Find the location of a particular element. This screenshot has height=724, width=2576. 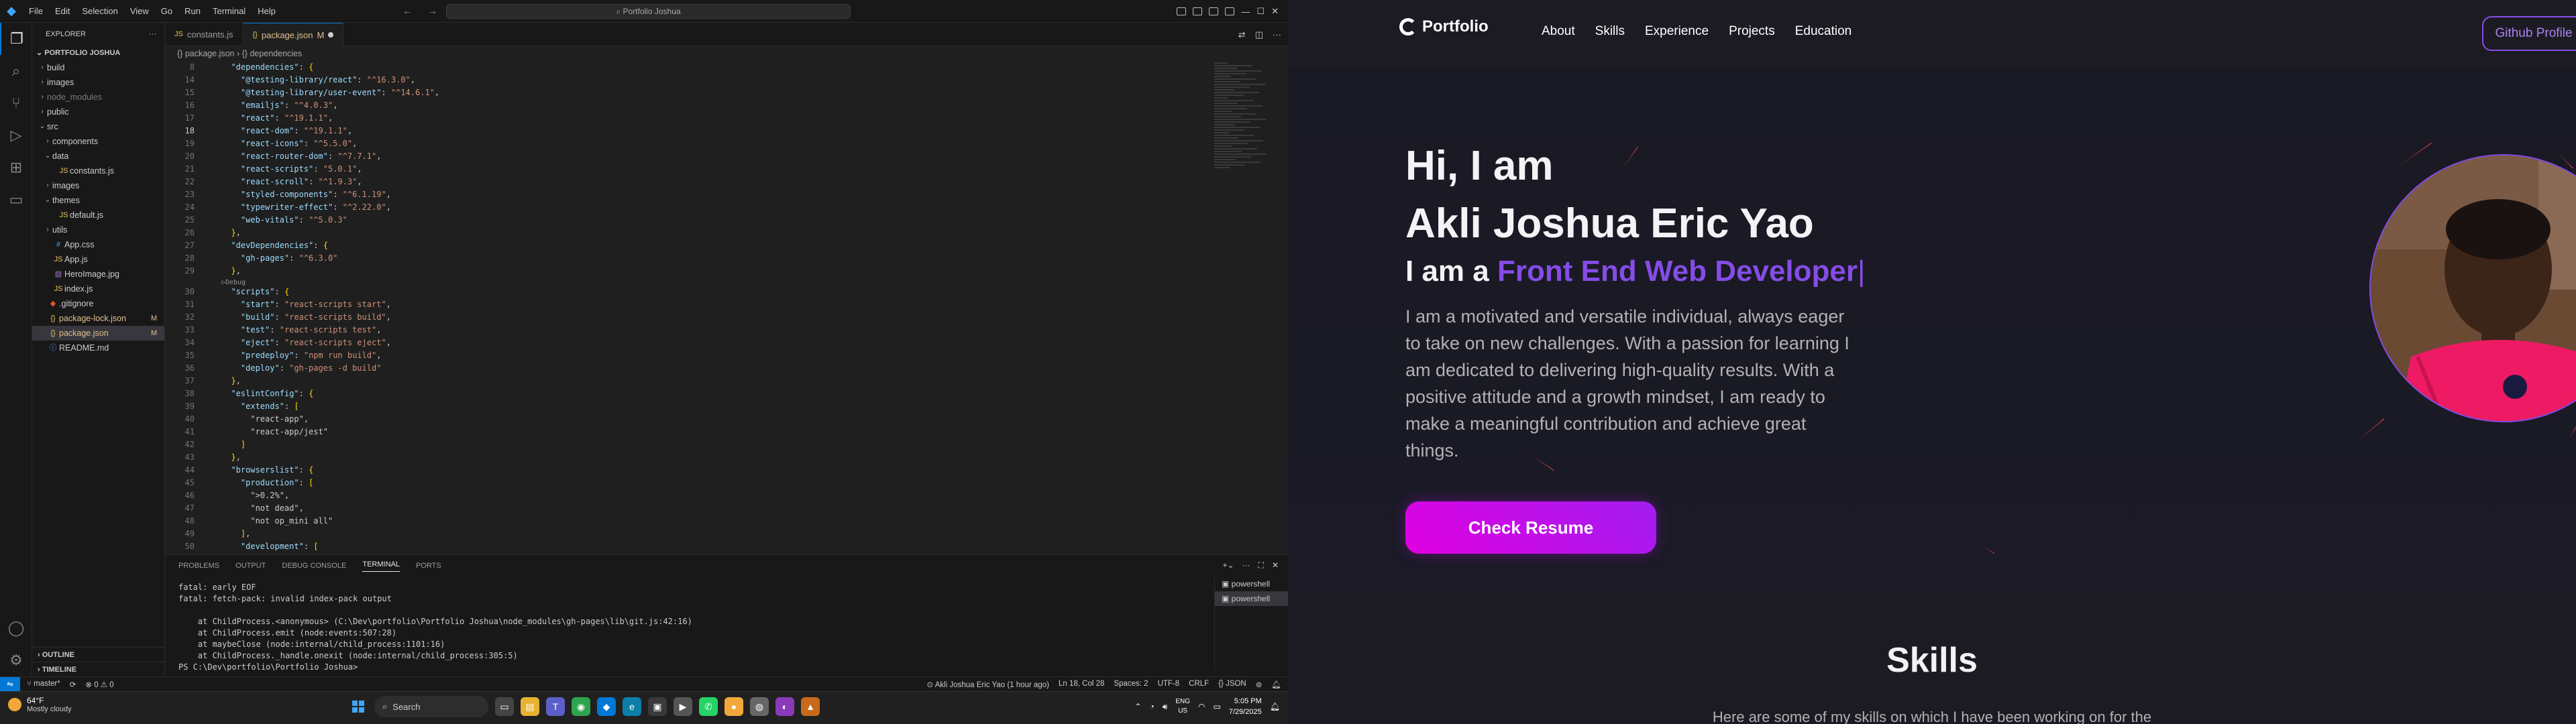

code-line: "development": [ is located at coordinates (270, 546).